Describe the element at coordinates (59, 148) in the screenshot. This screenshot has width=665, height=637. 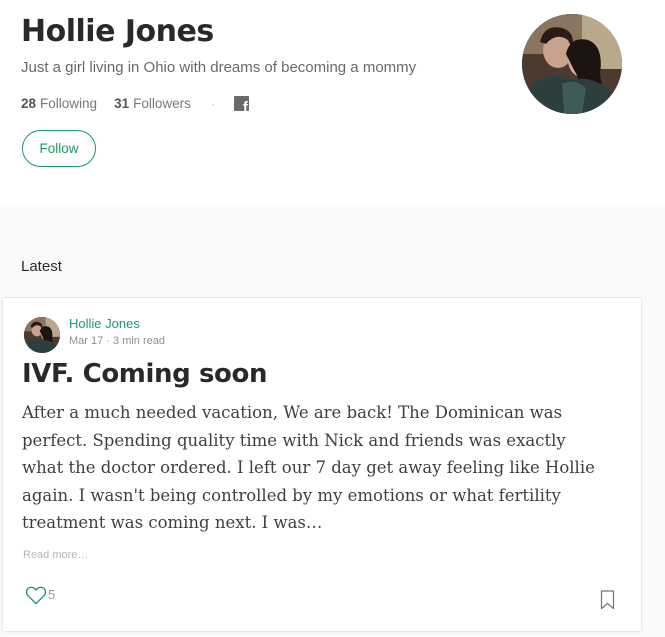
I see `follow-button: Follow` at that location.